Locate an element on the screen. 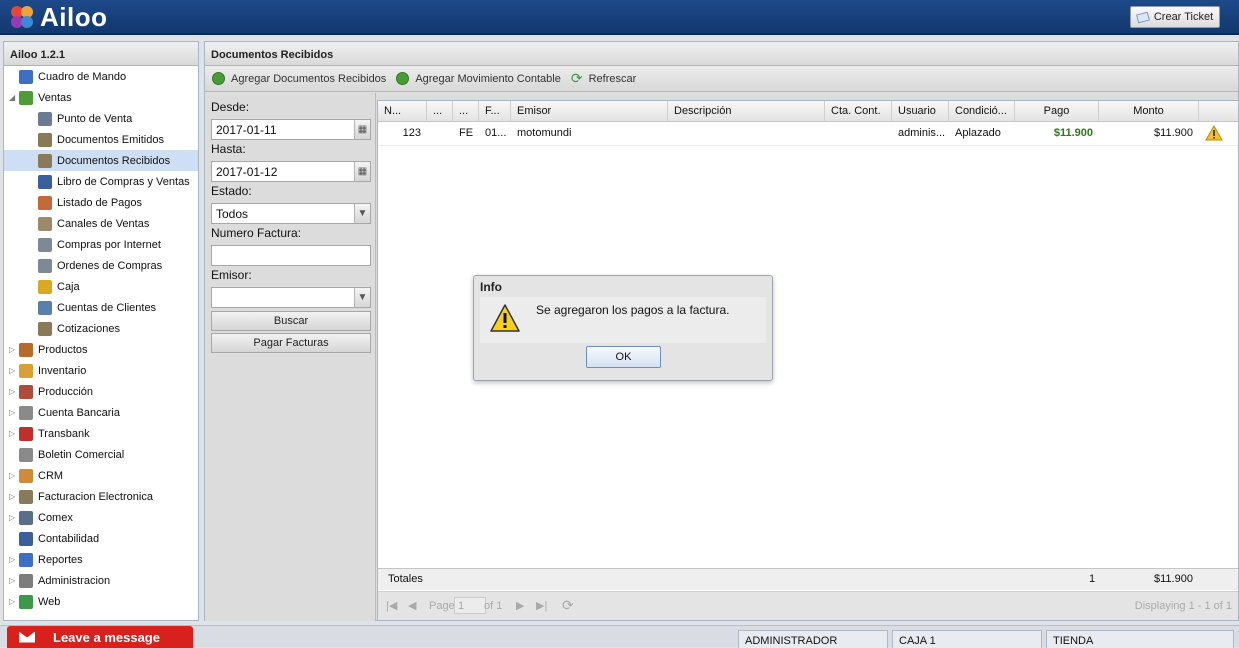  sidebar-item-transbank: ▷ Transbank is located at coordinates (101, 433).